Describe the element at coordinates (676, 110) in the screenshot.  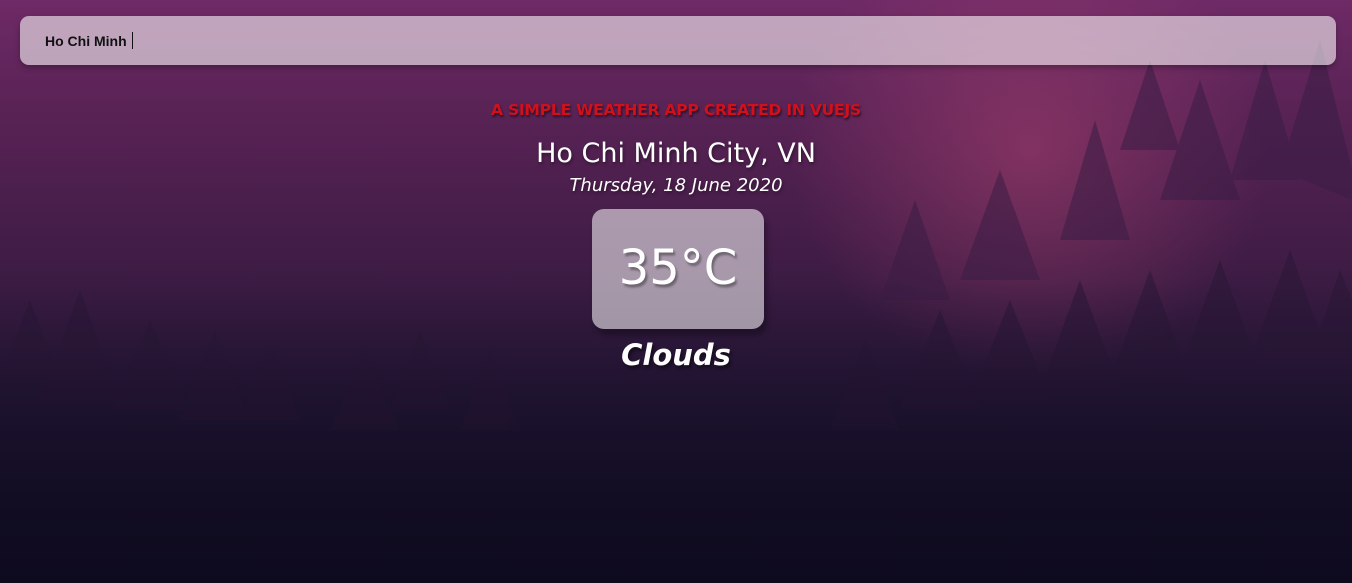
I see `app-tagline: A SIMPLE WEATHER APP CREATED IN VUEJS` at that location.